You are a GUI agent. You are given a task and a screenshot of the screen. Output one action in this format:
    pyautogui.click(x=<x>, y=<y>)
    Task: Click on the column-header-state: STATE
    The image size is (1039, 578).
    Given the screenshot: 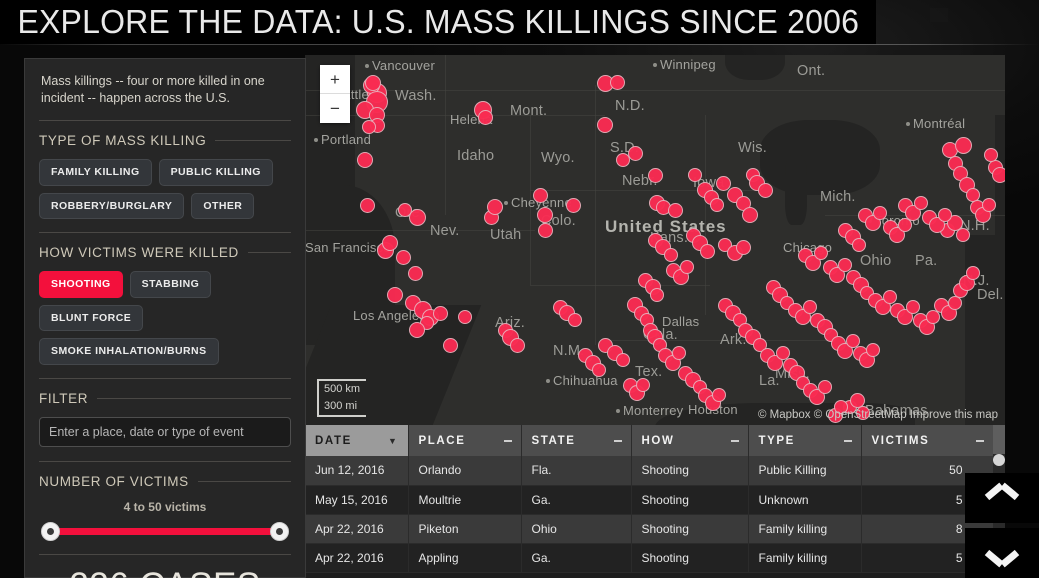 What is the action you would take?
    pyautogui.click(x=576, y=440)
    